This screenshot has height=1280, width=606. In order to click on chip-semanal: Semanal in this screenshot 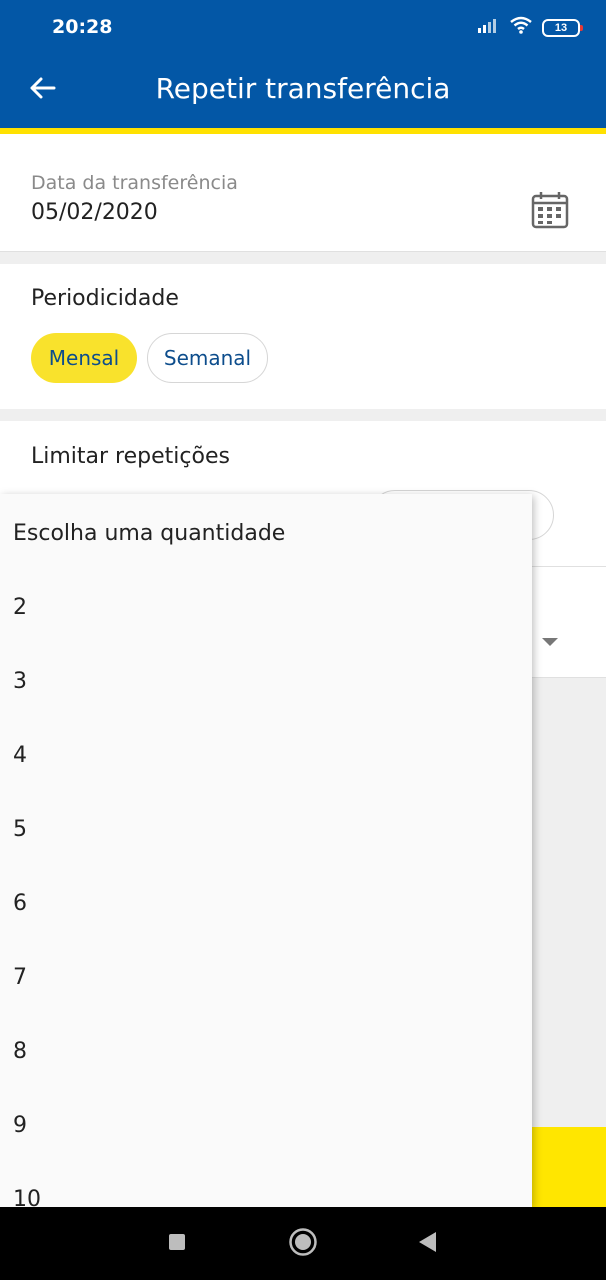, I will do `click(207, 358)`.